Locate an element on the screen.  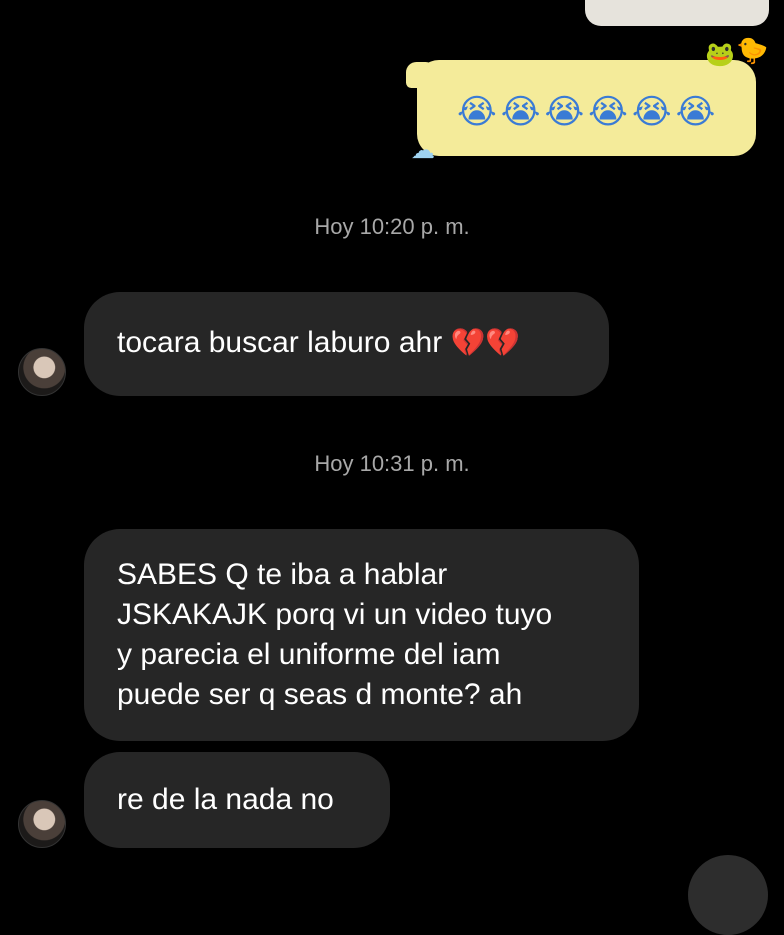
message-text: re de la nada no is located at coordinates (225, 799).